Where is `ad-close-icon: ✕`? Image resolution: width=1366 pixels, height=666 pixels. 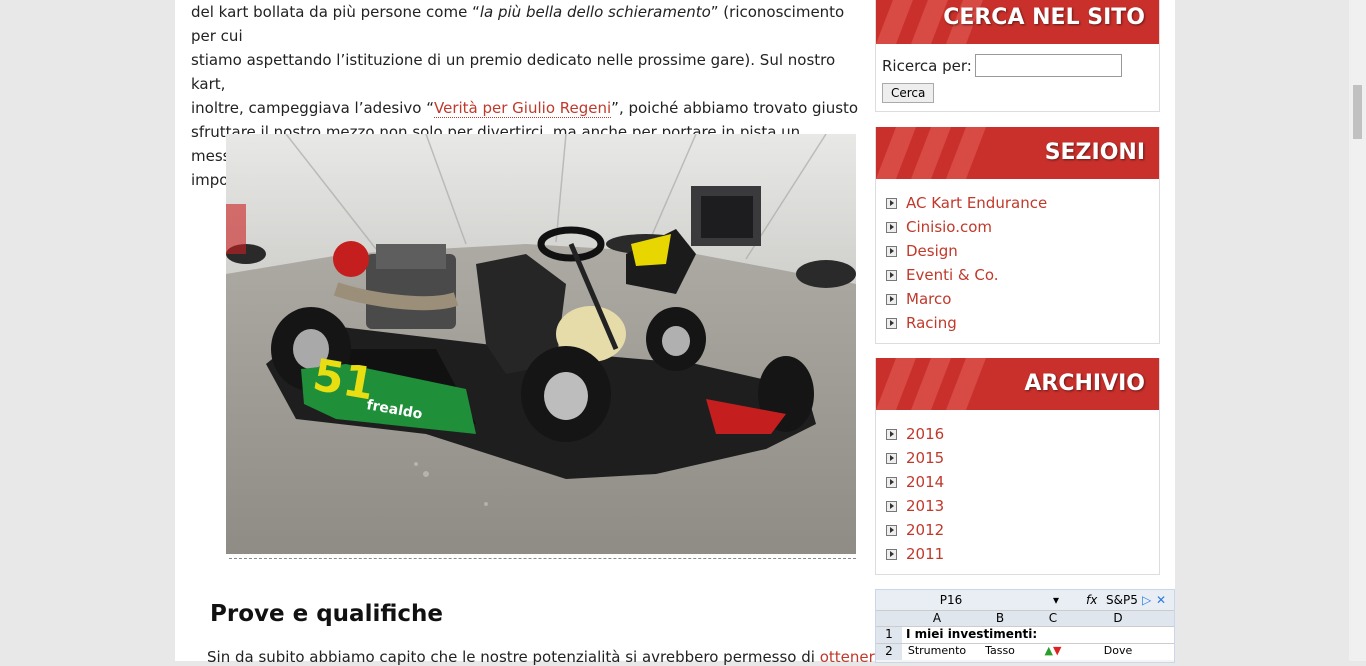
ad-close-icon: ✕ is located at coordinates (1163, 600).